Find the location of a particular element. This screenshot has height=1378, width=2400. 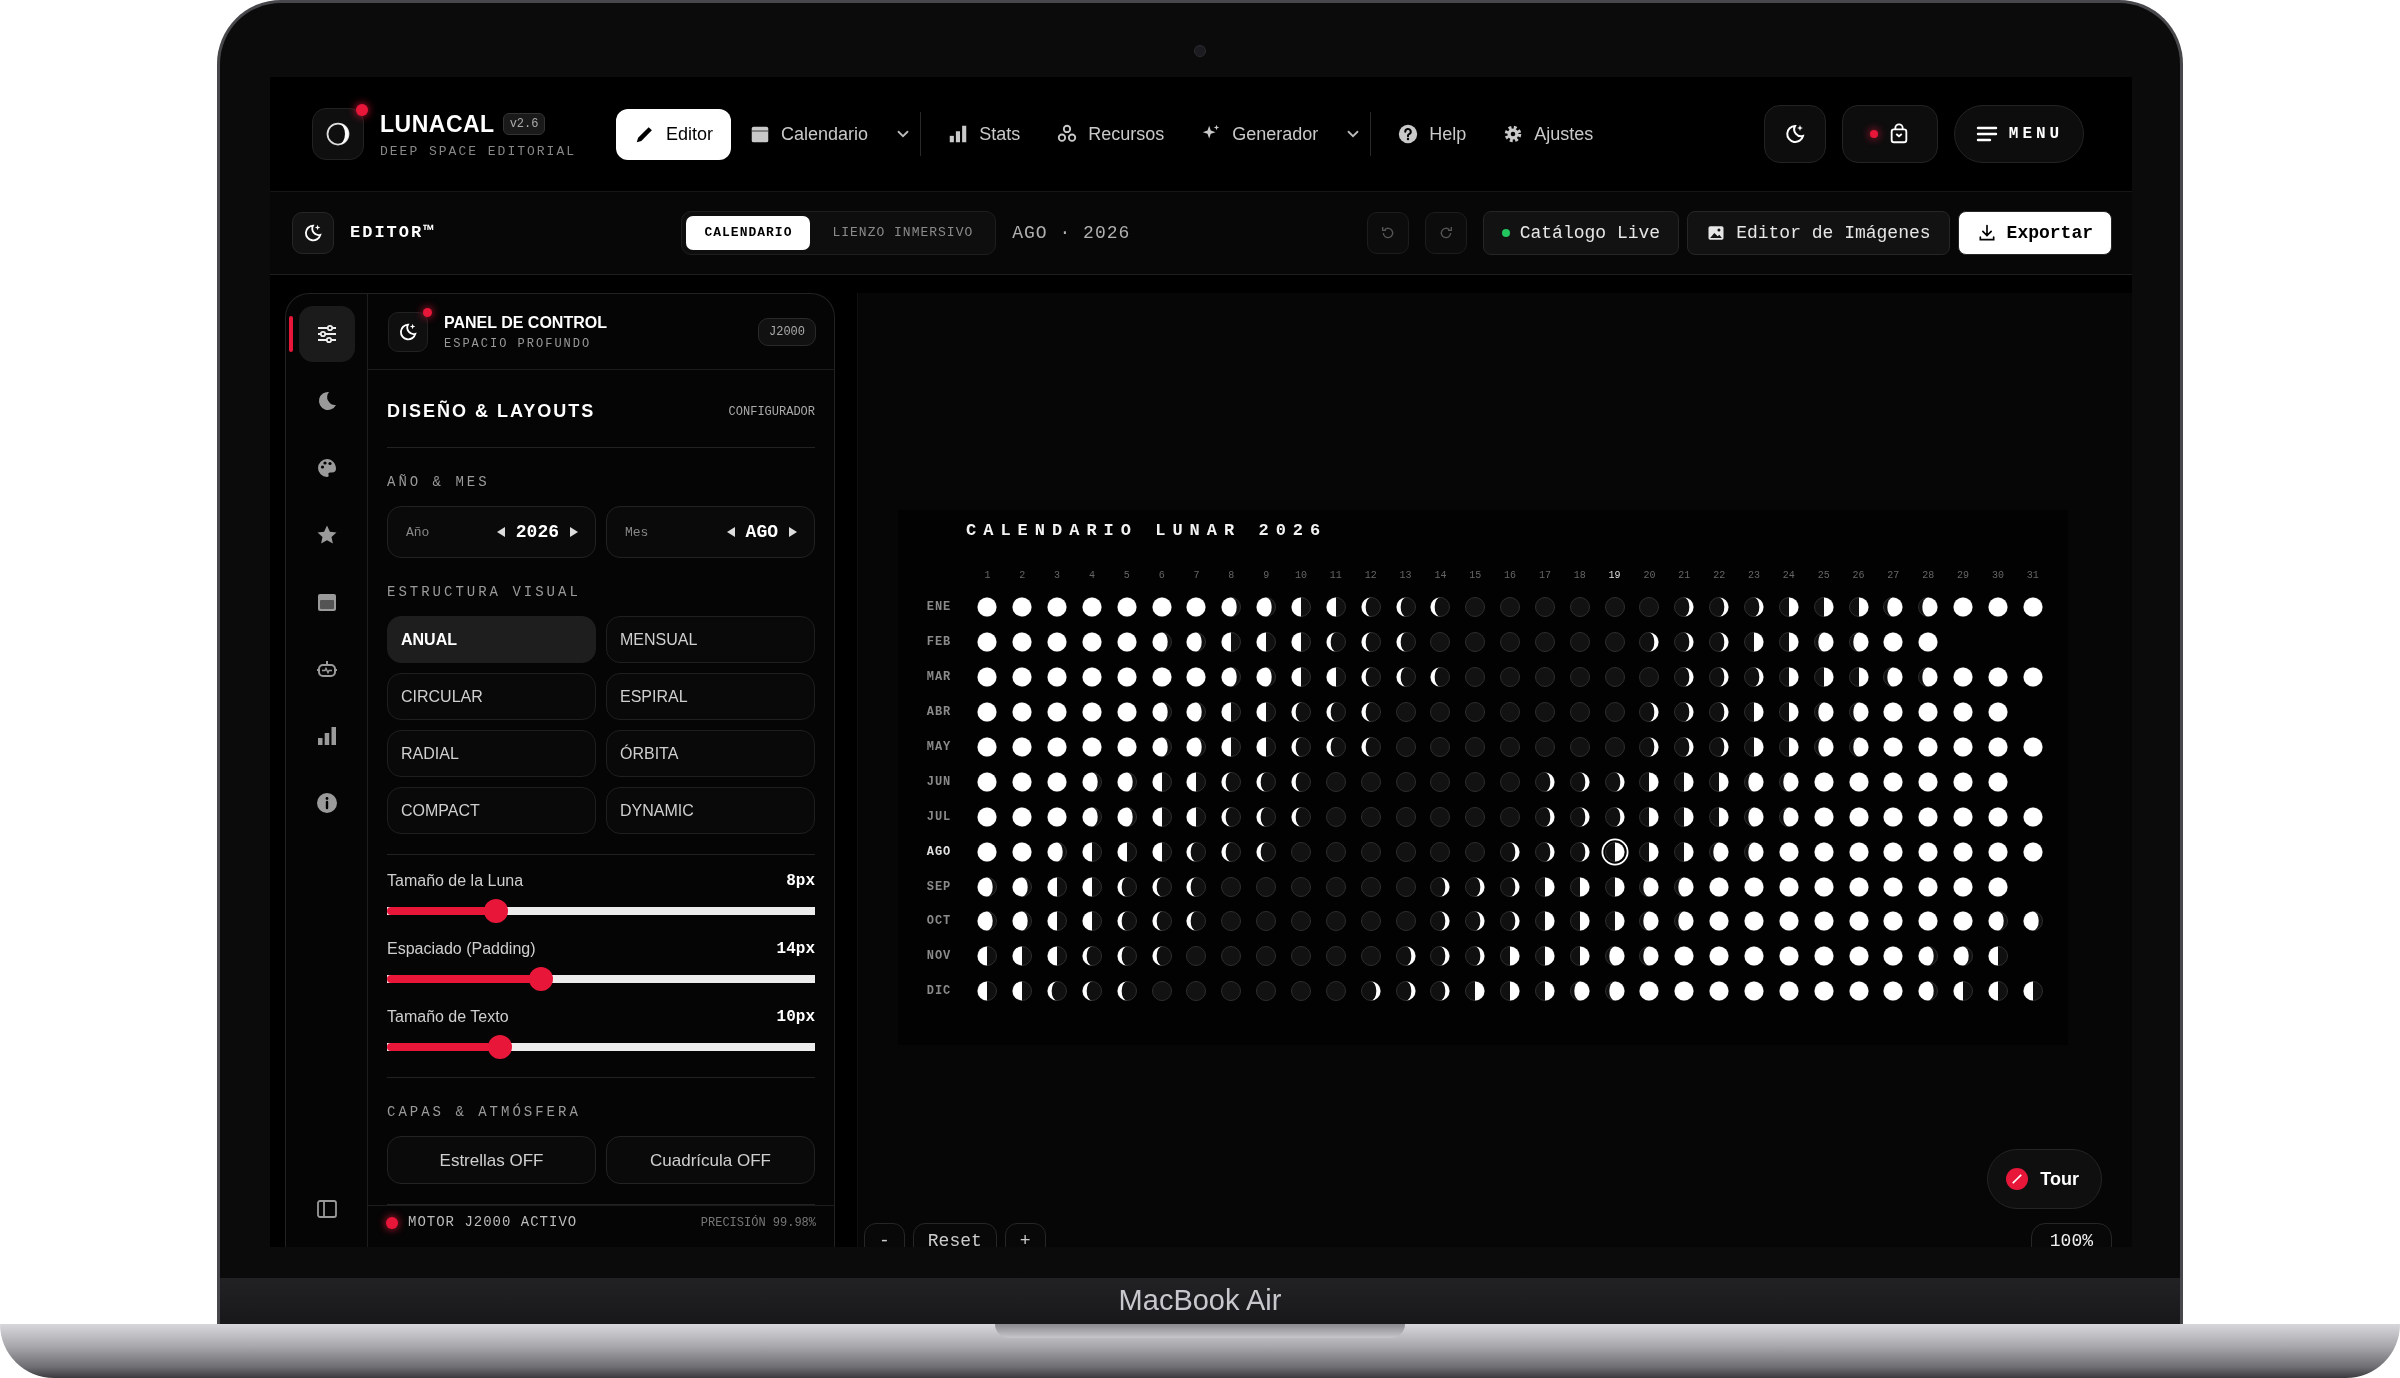

status-label: MOTOR J2000 ACTIVO is located at coordinates (493, 1223).